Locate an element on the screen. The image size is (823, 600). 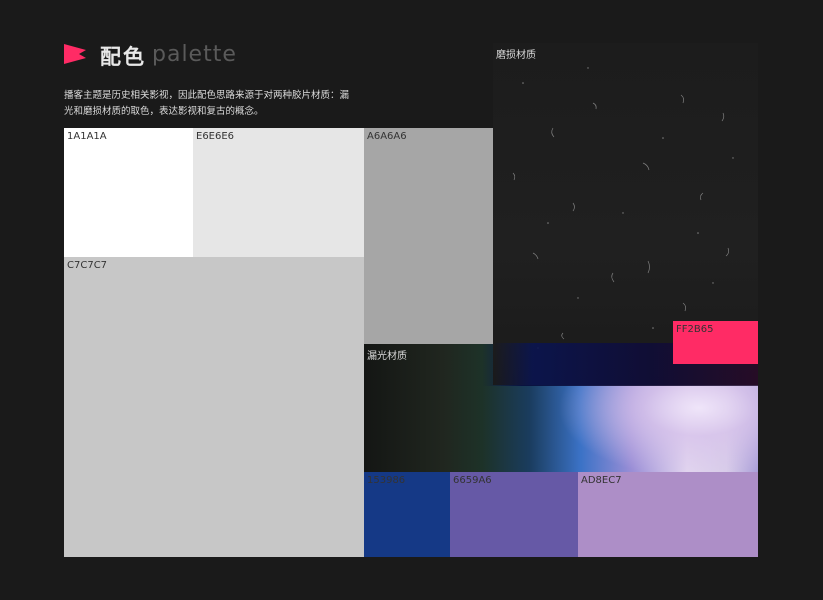
swatch-153986: 153986 is located at coordinates (407, 514).